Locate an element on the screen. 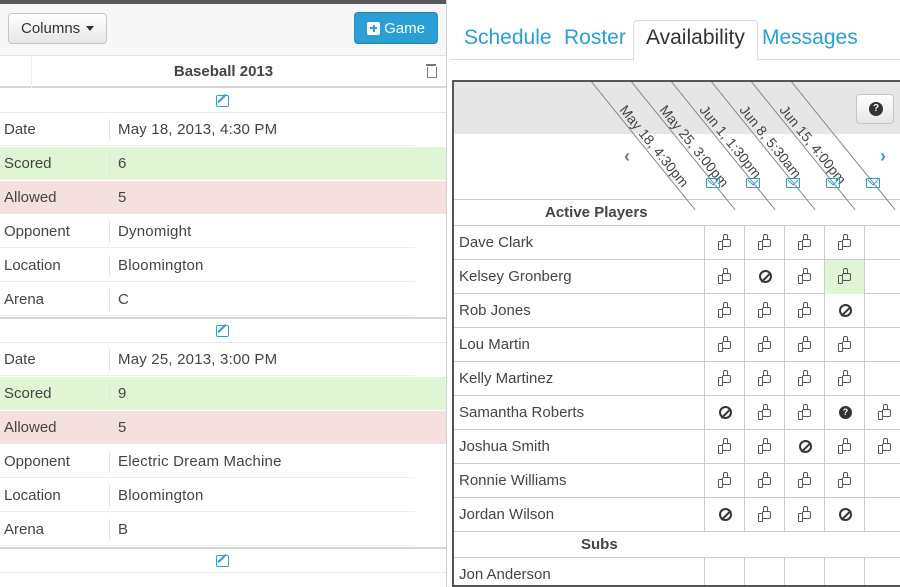 The height and width of the screenshot is (587, 900). plus-square-icon is located at coordinates (374, 28).